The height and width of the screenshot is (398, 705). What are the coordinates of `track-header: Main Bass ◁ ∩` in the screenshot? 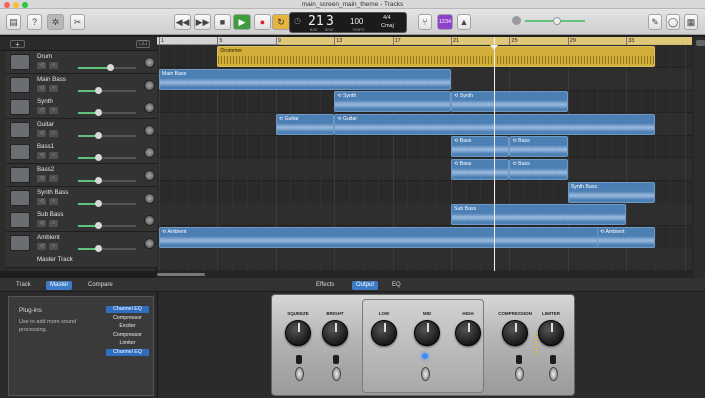 It's located at (81, 85).